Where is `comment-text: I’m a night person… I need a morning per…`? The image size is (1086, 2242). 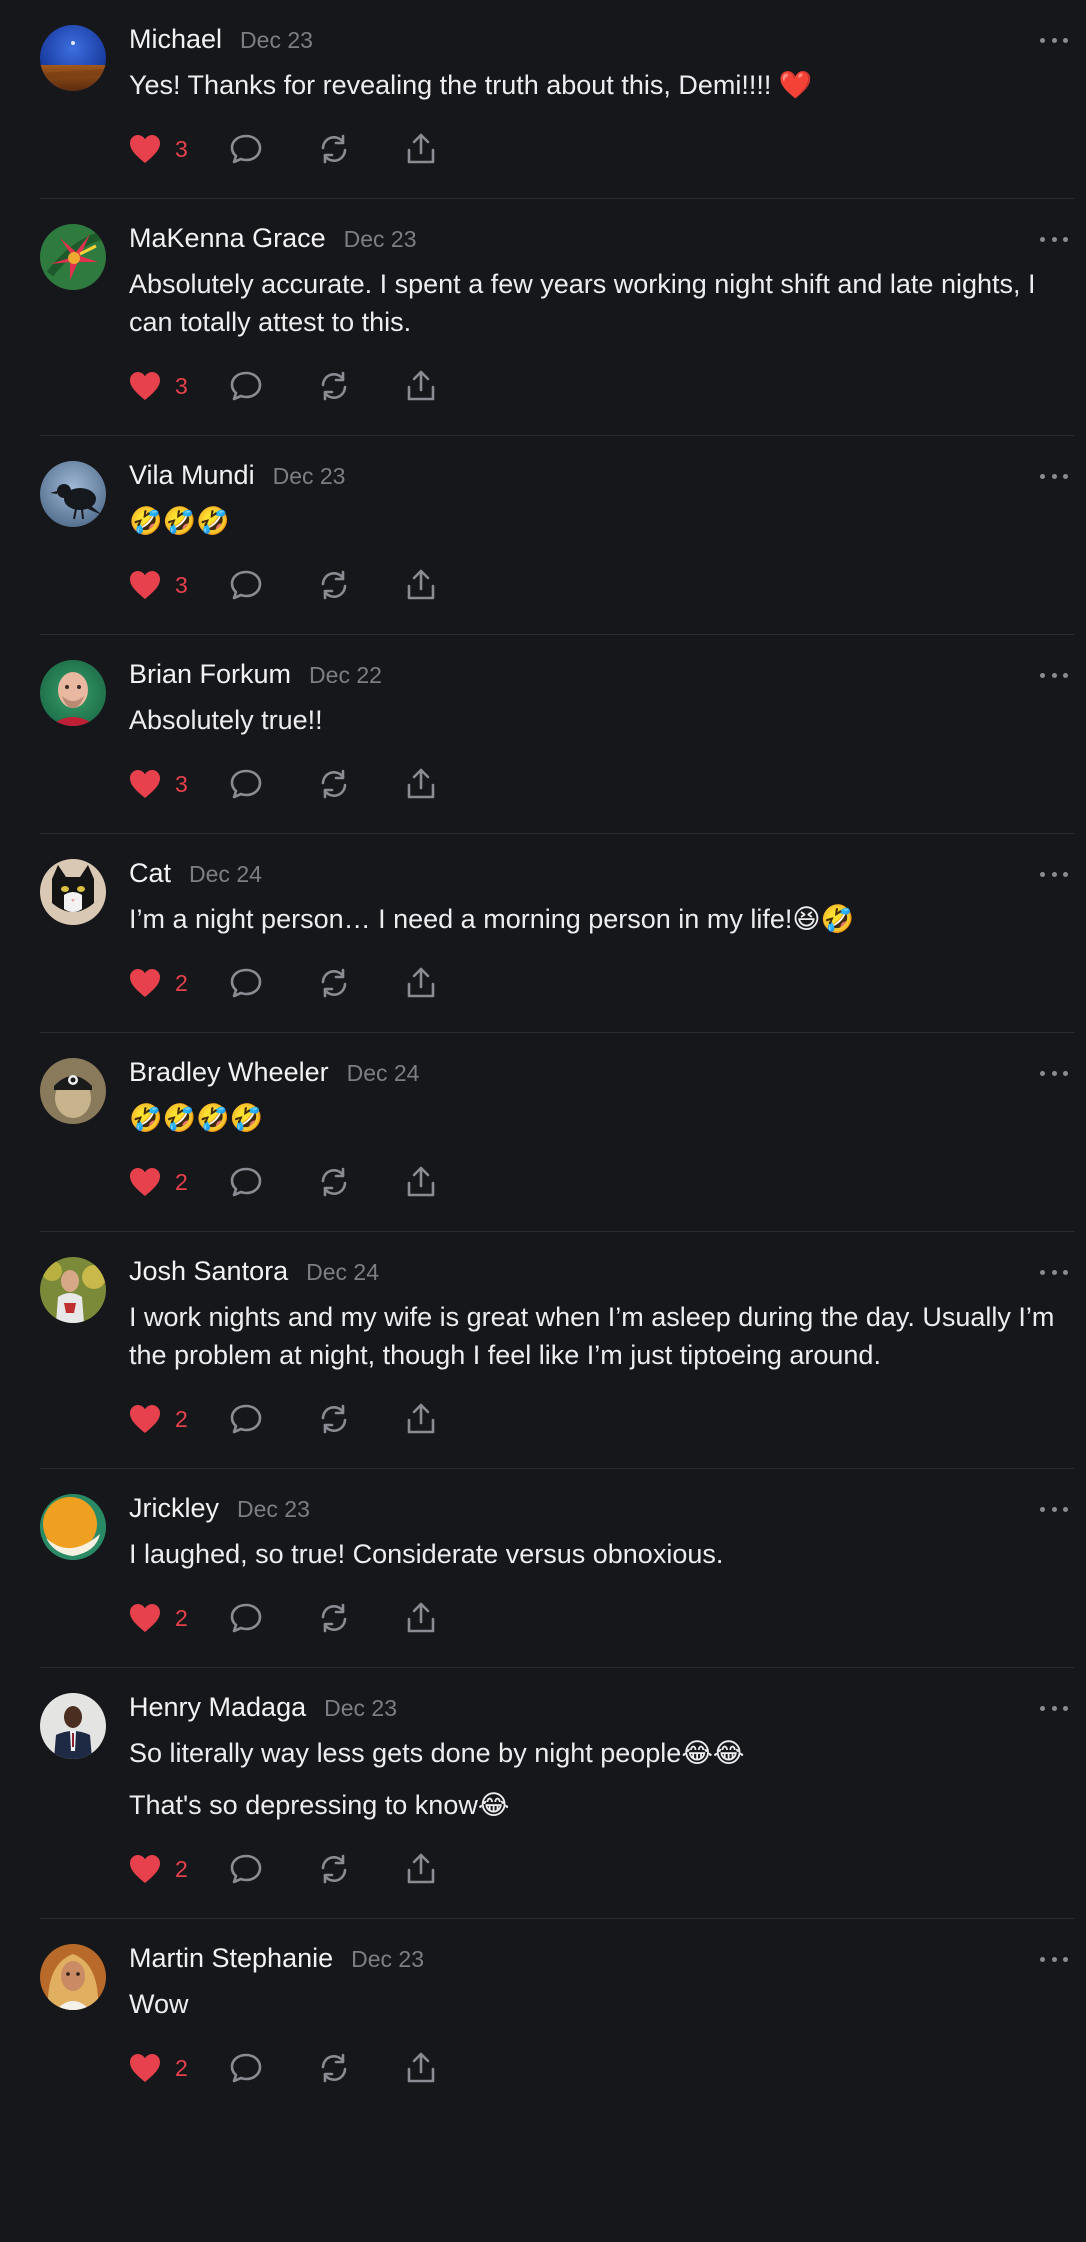
comment-text: I’m a night person… I need a morning per… is located at coordinates (492, 919).